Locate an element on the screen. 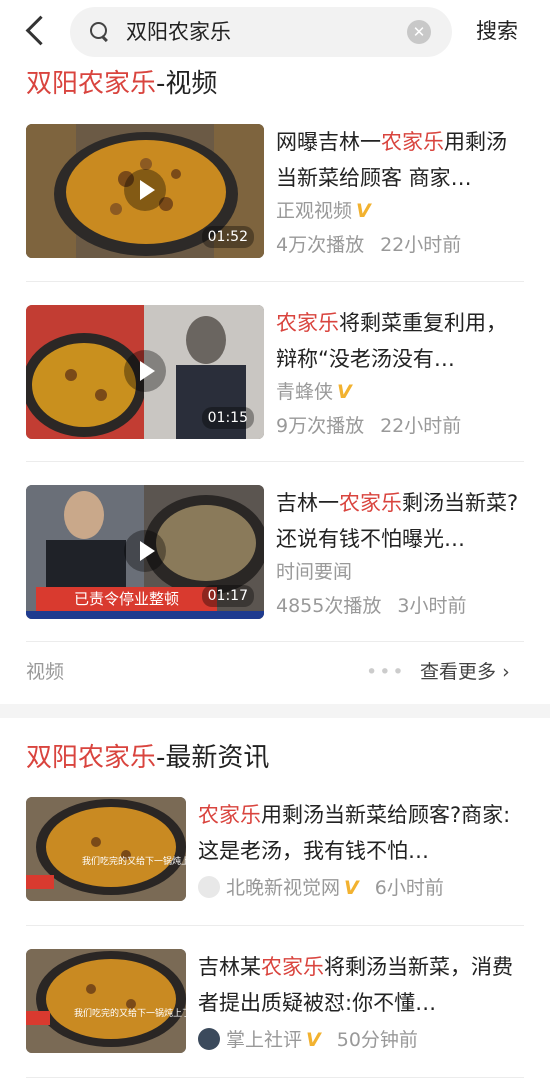 The width and height of the screenshot is (550, 1081). video-source: 时间要闻 is located at coordinates (314, 572).